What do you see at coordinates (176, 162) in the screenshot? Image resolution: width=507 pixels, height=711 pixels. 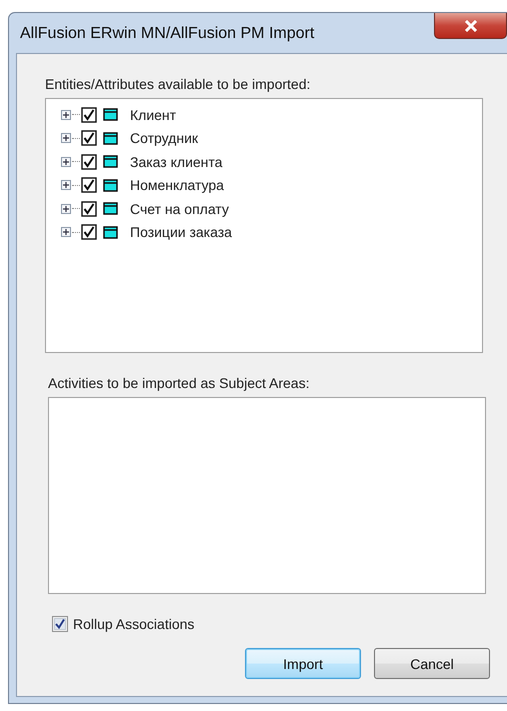 I see `tree-item: Заказ клиента` at bounding box center [176, 162].